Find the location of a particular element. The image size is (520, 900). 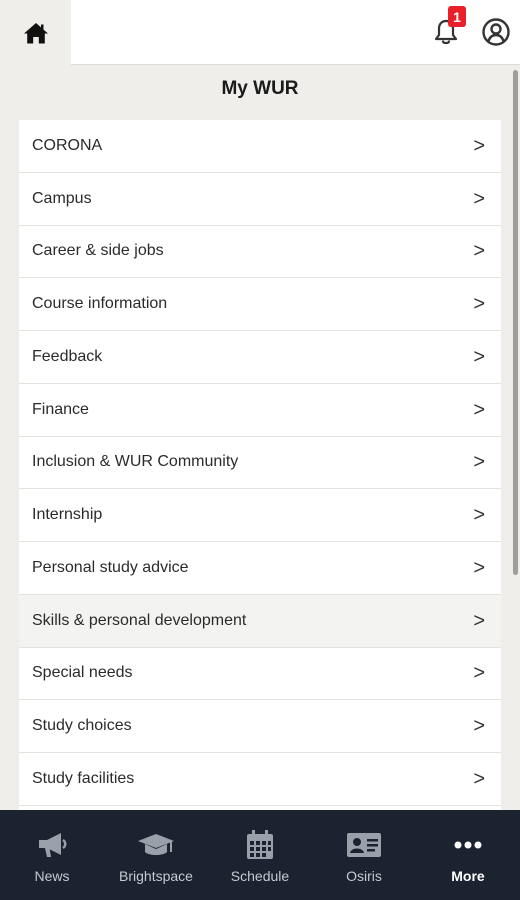

nav-brightspace: Brightspace is located at coordinates (156, 855).